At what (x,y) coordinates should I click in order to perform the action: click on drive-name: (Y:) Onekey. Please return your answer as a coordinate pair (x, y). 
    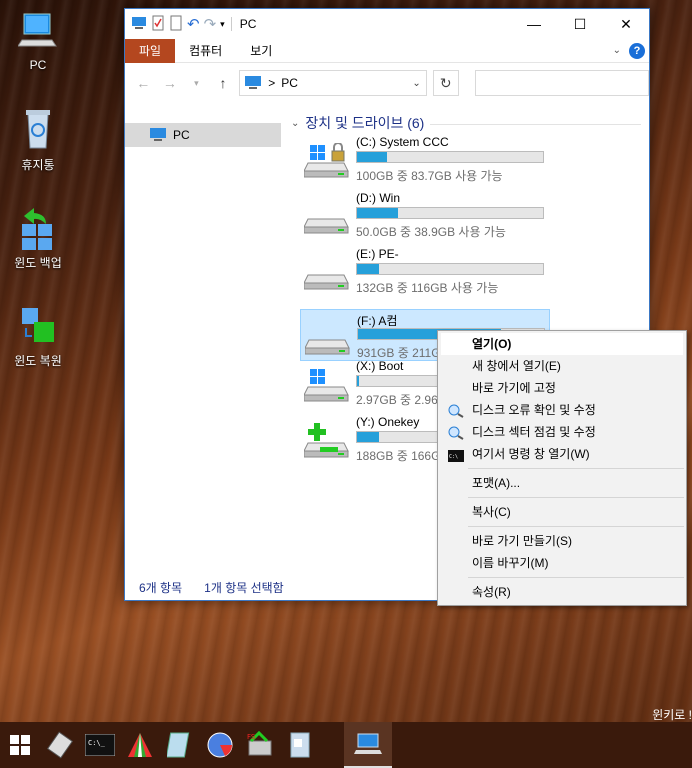
    Looking at the image, I should click on (388, 422).